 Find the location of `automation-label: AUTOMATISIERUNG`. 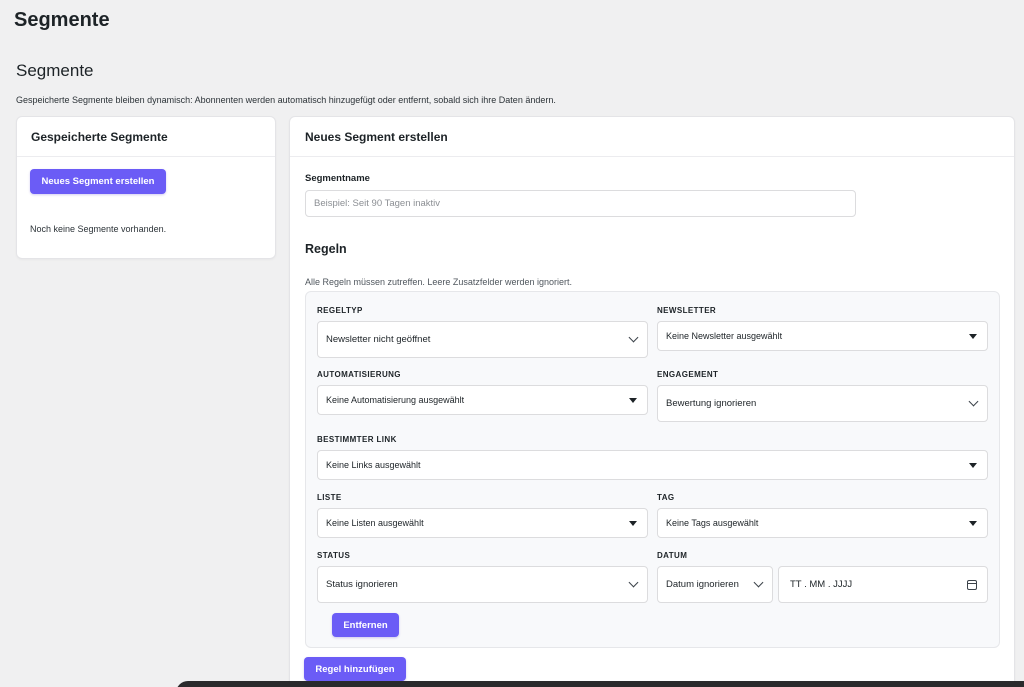

automation-label: AUTOMATISIERUNG is located at coordinates (359, 374).